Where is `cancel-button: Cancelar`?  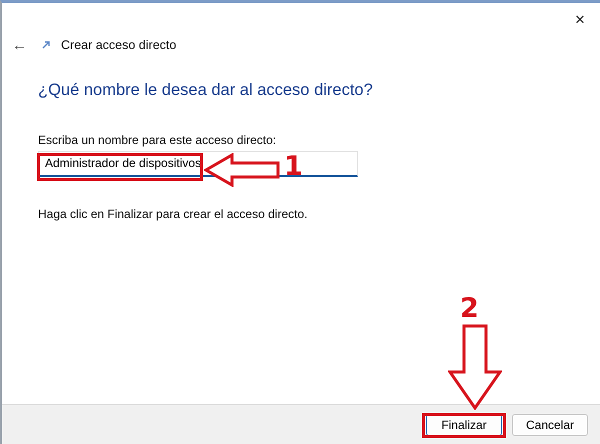
cancel-button: Cancelar is located at coordinates (550, 425).